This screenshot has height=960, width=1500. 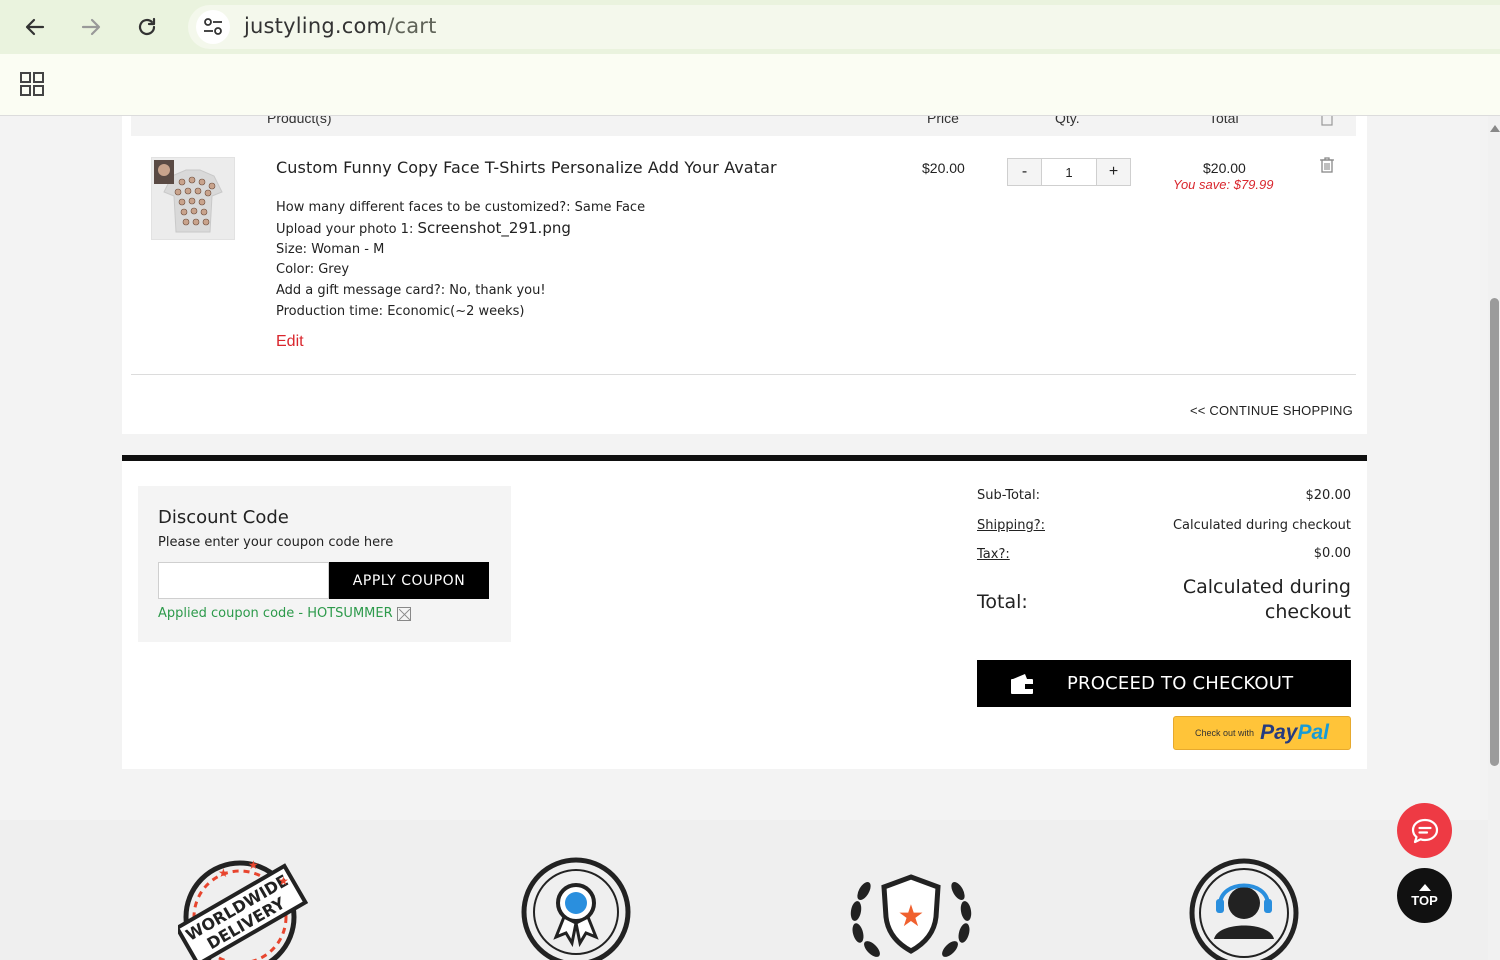 I want to click on scroll-up-arrow-icon, so click(x=1495, y=128).